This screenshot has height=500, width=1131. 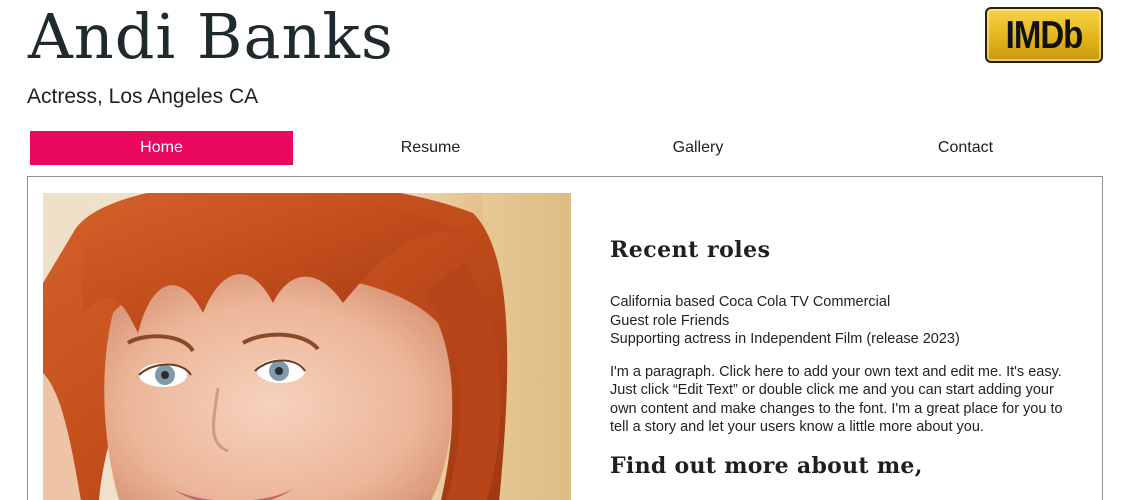 I want to click on main-nav: Home Resume Gallery Contact, so click(x=566, y=148).